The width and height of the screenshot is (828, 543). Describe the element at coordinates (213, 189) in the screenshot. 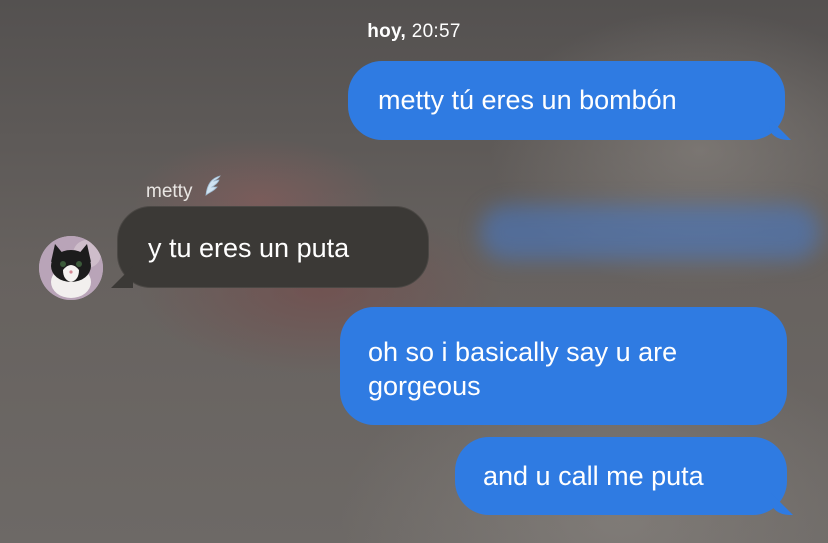

I see `wing-icon` at that location.